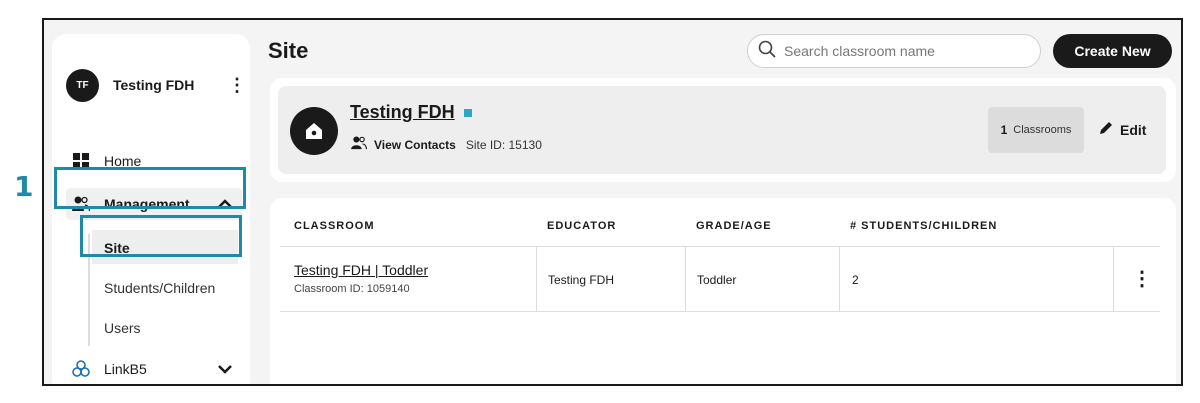 This screenshot has height=403, width=1200. What do you see at coordinates (904, 51) in the screenshot?
I see `search-input` at bounding box center [904, 51].